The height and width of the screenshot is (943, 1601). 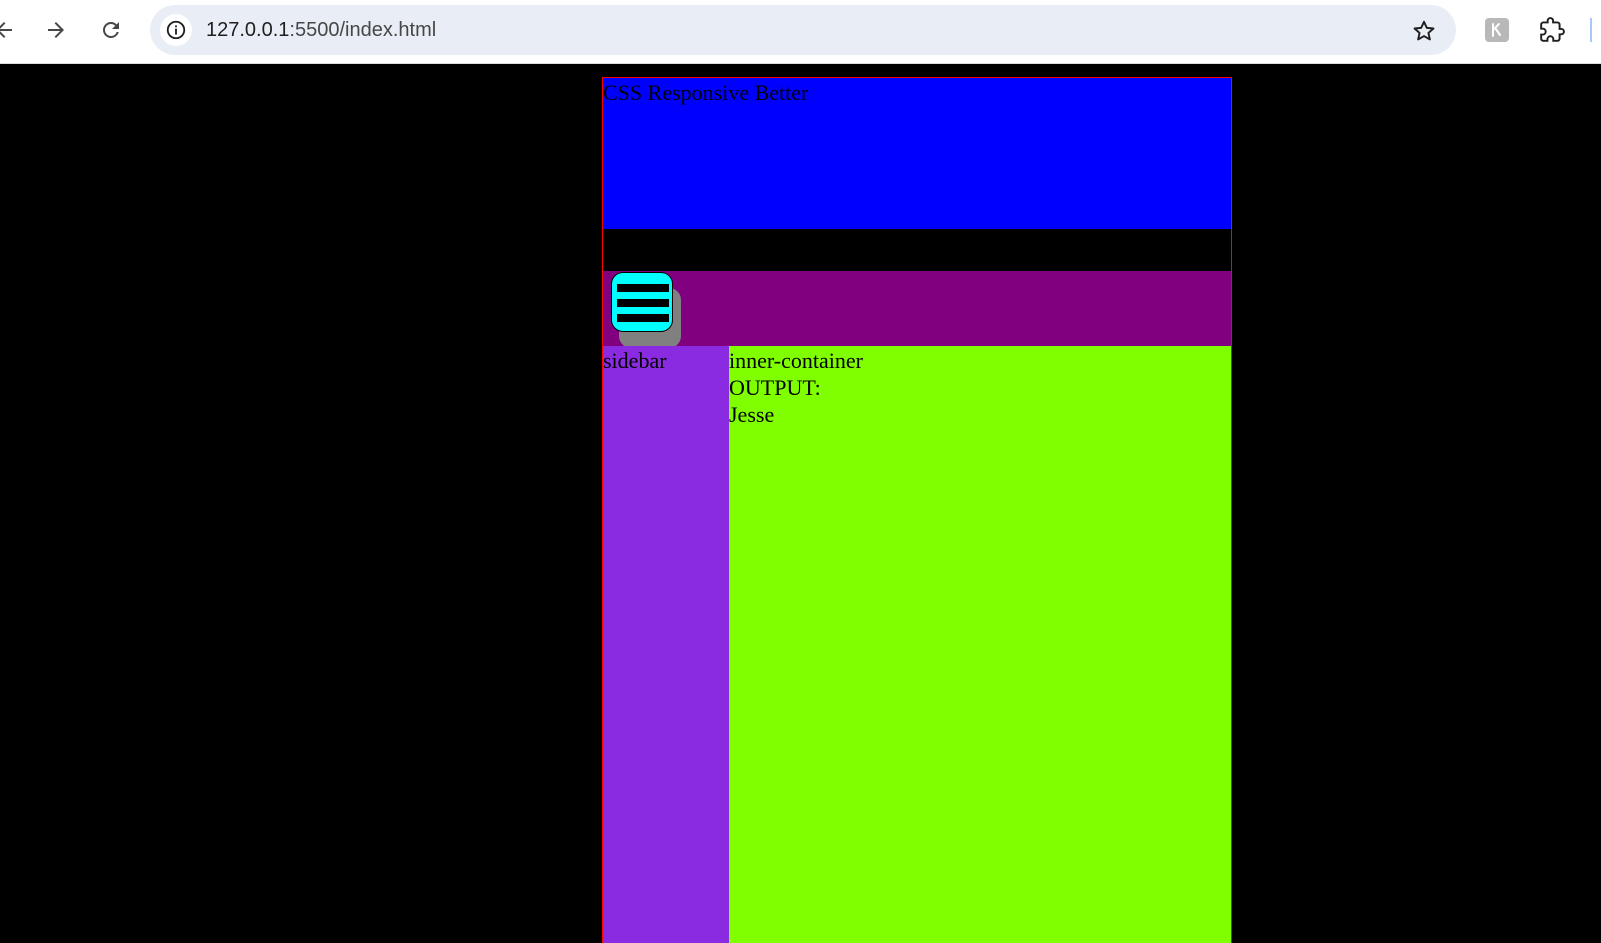 I want to click on url-path: :5500/index.html, so click(x=363, y=30).